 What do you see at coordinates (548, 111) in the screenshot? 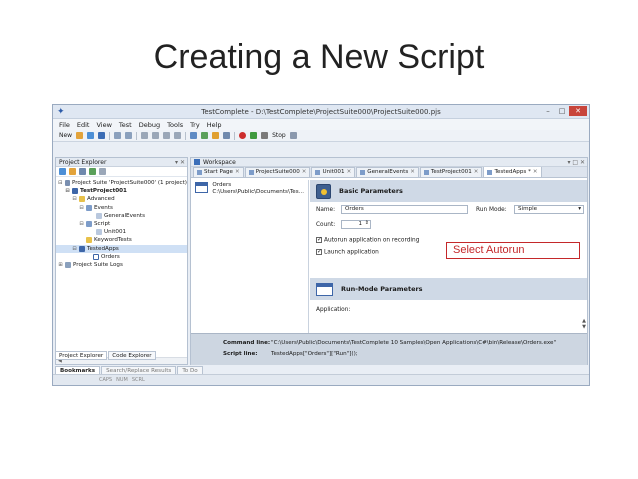
I see `minimize-button: –` at bounding box center [548, 111].